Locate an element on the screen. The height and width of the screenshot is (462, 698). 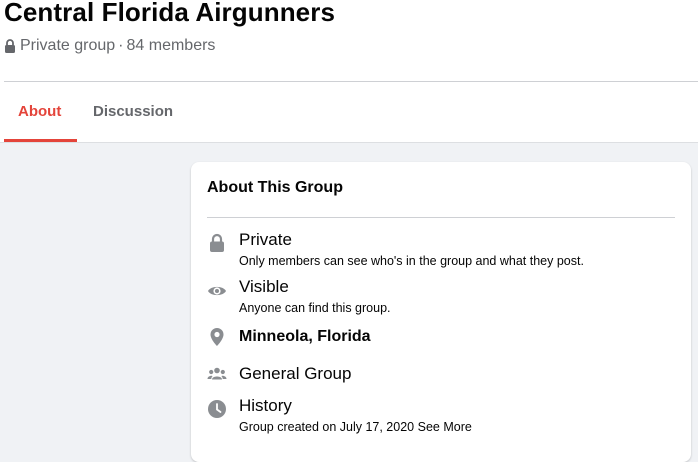
about-item-description: Group created on July 17, 2020 See More is located at coordinates (355, 427).